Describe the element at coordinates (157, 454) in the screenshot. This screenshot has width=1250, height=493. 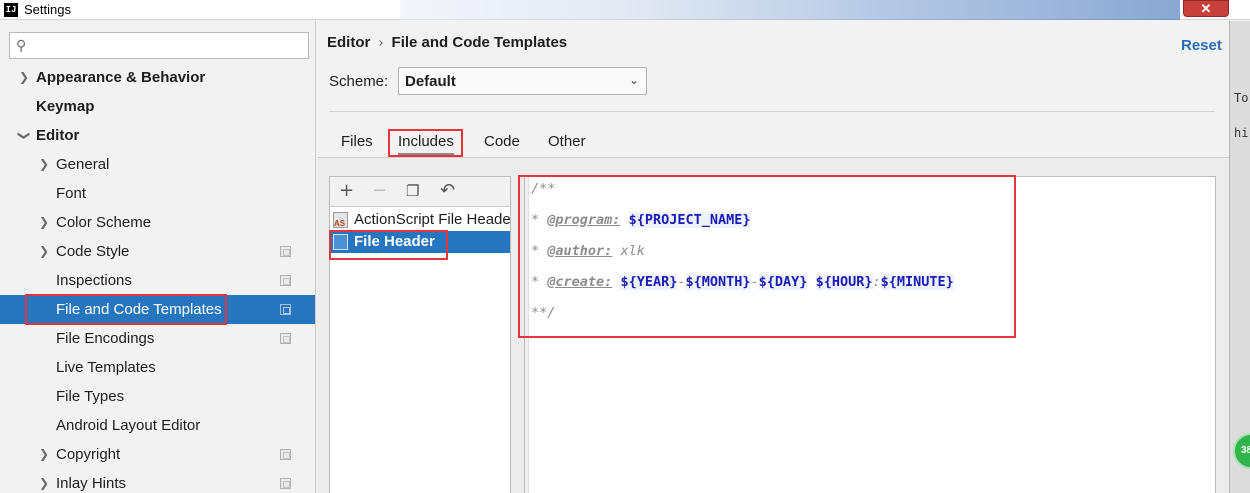
I see `sidebar-item-copyright: ❯ Copyright` at that location.